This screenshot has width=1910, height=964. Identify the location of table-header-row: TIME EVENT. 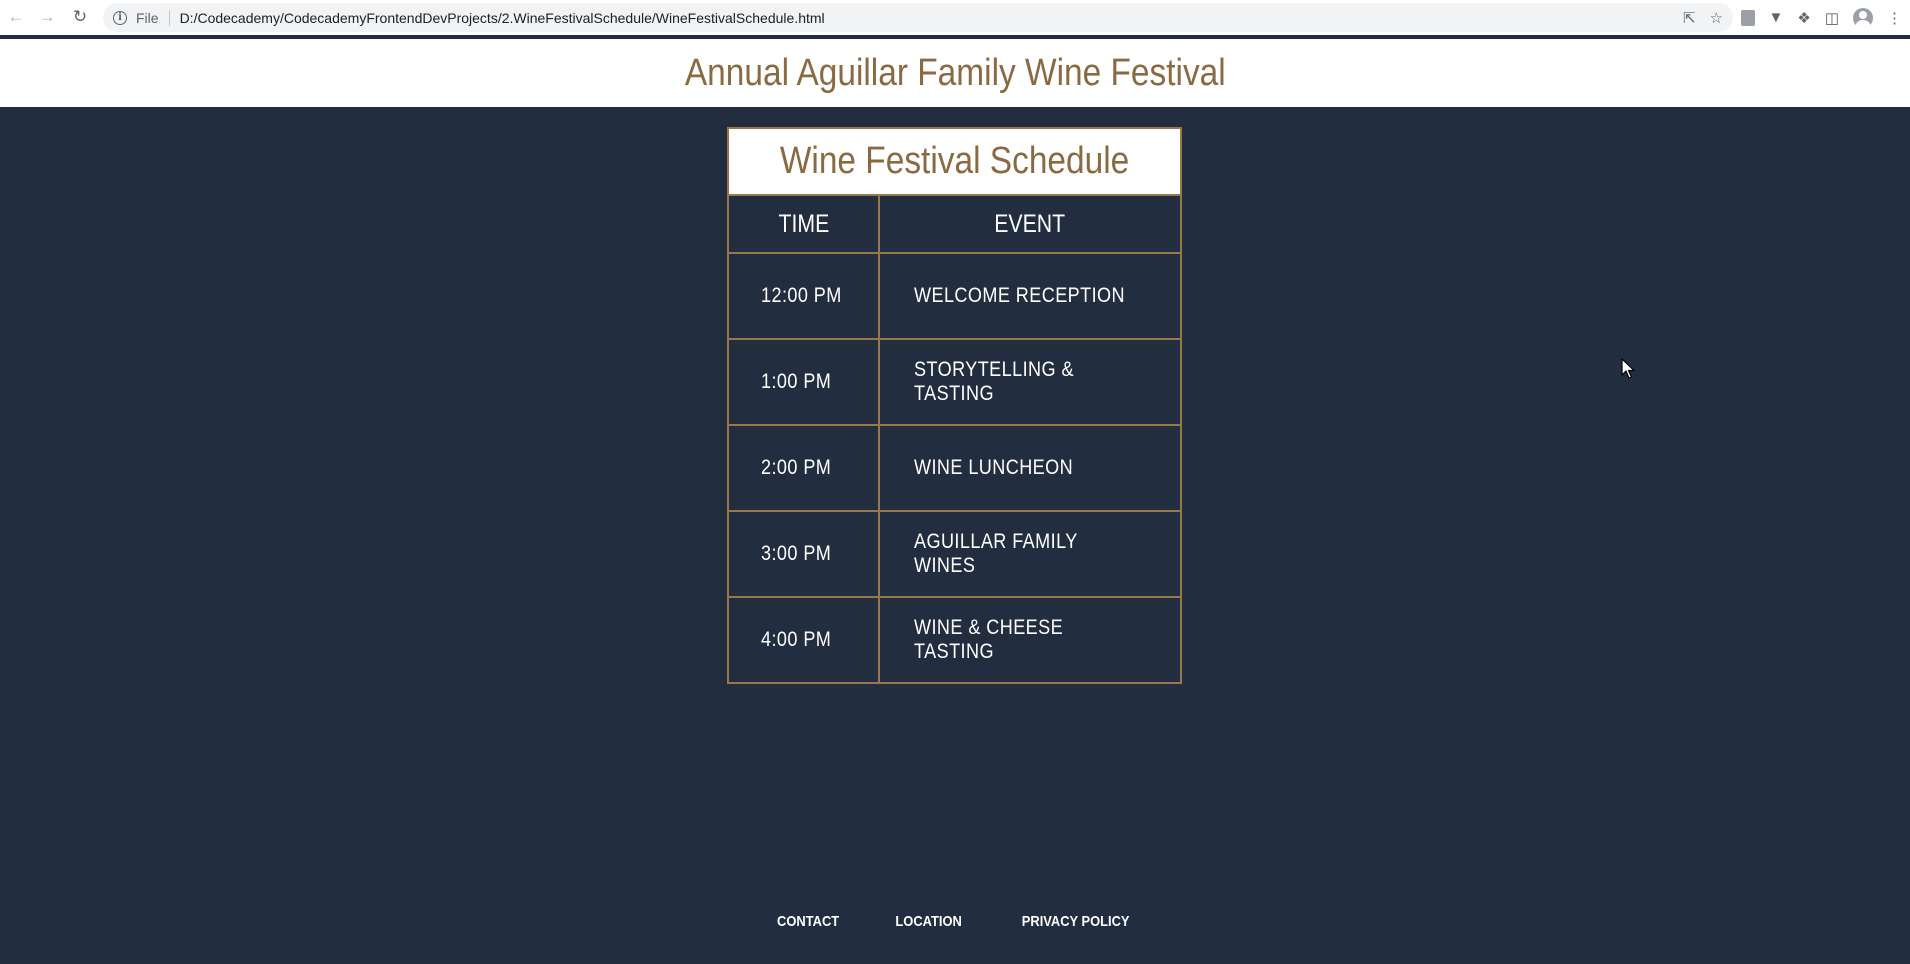
(954, 224).